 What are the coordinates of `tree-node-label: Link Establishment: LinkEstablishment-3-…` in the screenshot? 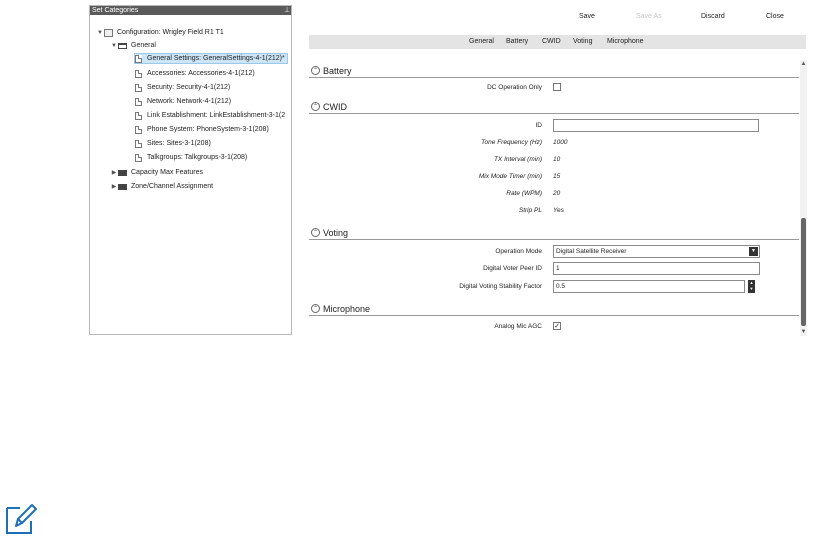 It's located at (216, 115).